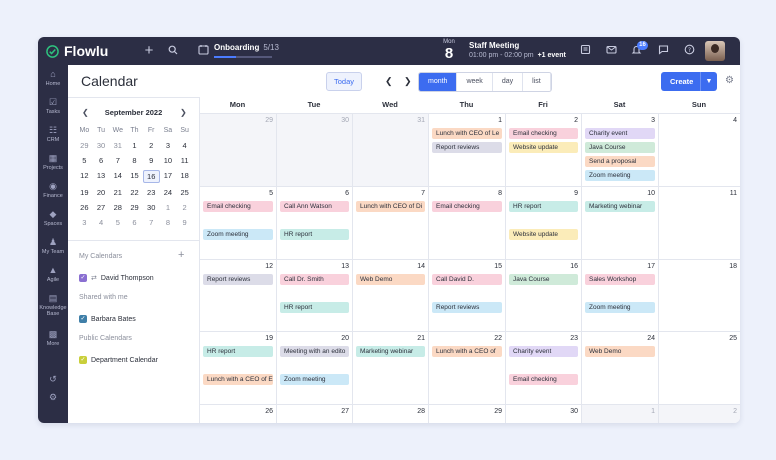  I want to click on day-cell: 12 Report reviews, so click(237, 295).